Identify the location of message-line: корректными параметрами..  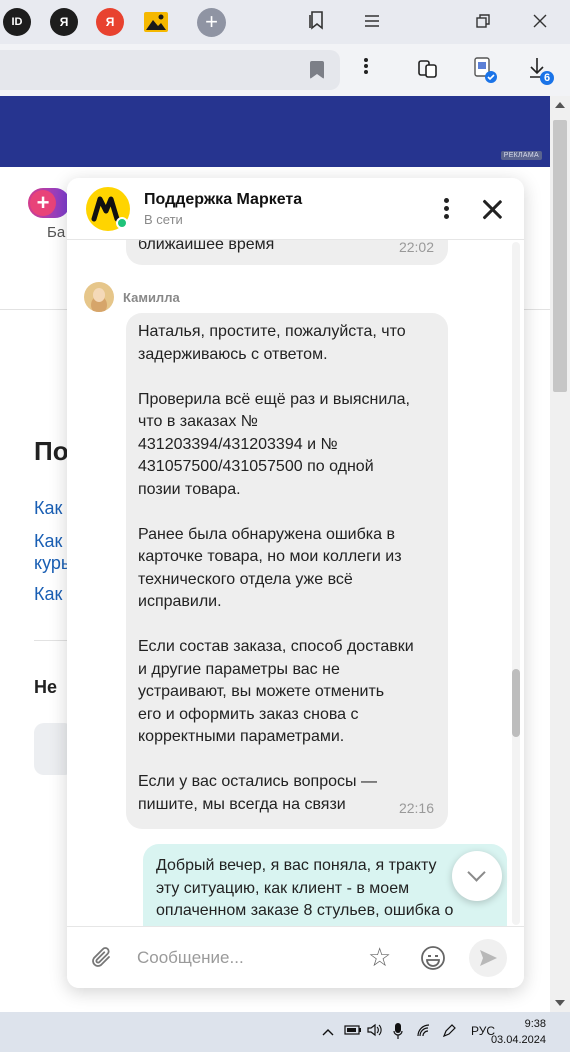
(241, 736).